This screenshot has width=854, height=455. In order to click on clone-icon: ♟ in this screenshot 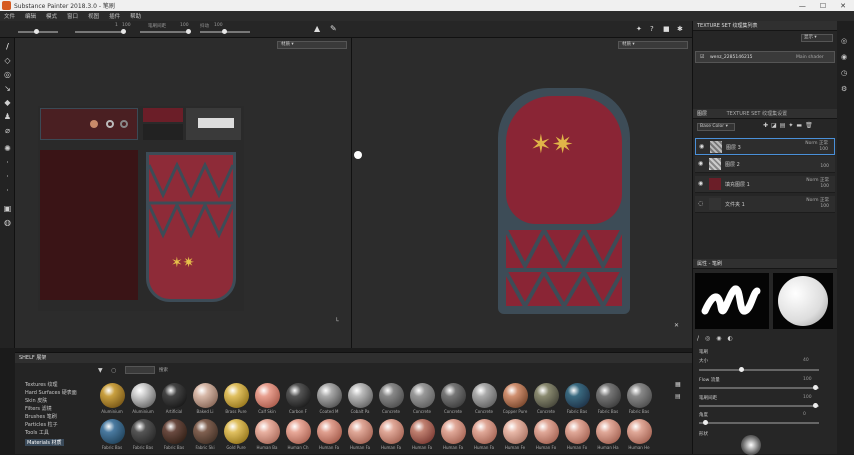, I will do `click(7, 116)`.